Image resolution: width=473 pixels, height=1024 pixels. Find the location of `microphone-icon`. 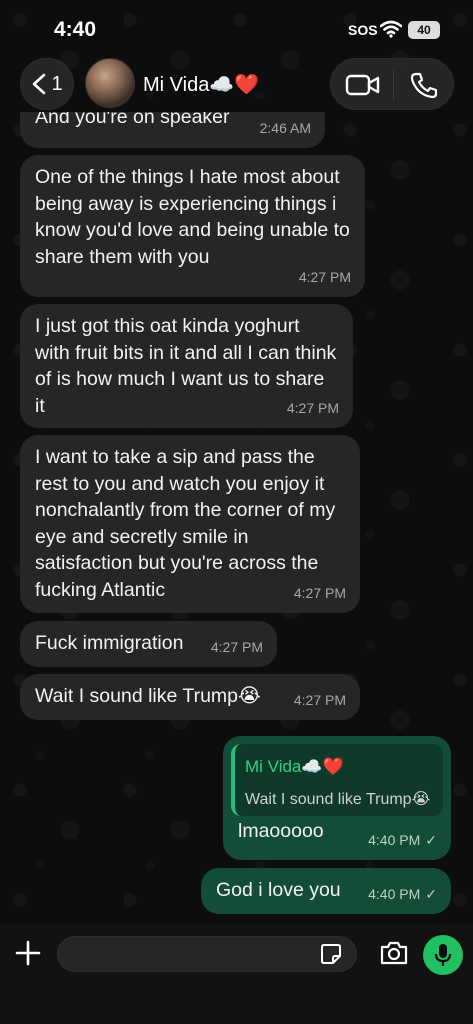

microphone-icon is located at coordinates (443, 955).